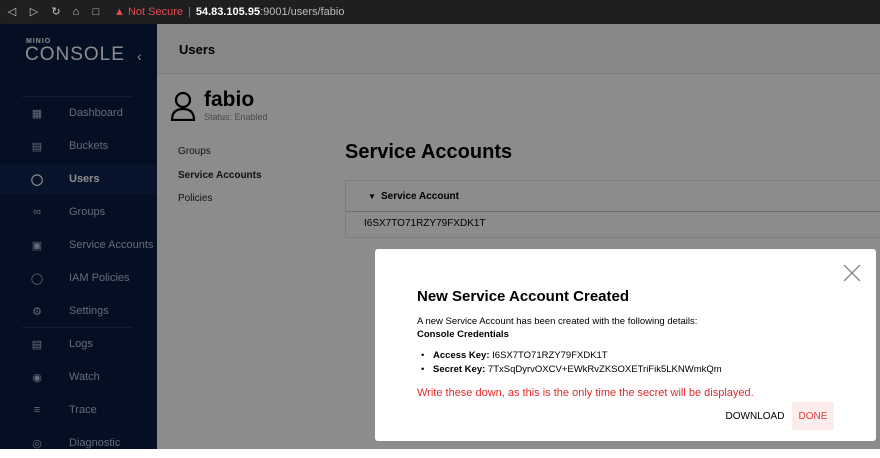 The image size is (880, 458). What do you see at coordinates (550, 355) in the screenshot?
I see `access-key-value: I6SX7TO71RZY79FXDK1T` at bounding box center [550, 355].